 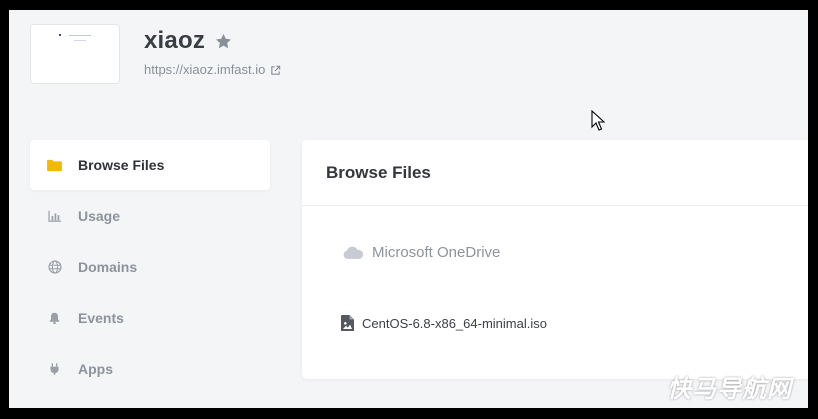 What do you see at coordinates (204, 69) in the screenshot?
I see `site-url-text: https://xiaoz.imfast.io` at bounding box center [204, 69].